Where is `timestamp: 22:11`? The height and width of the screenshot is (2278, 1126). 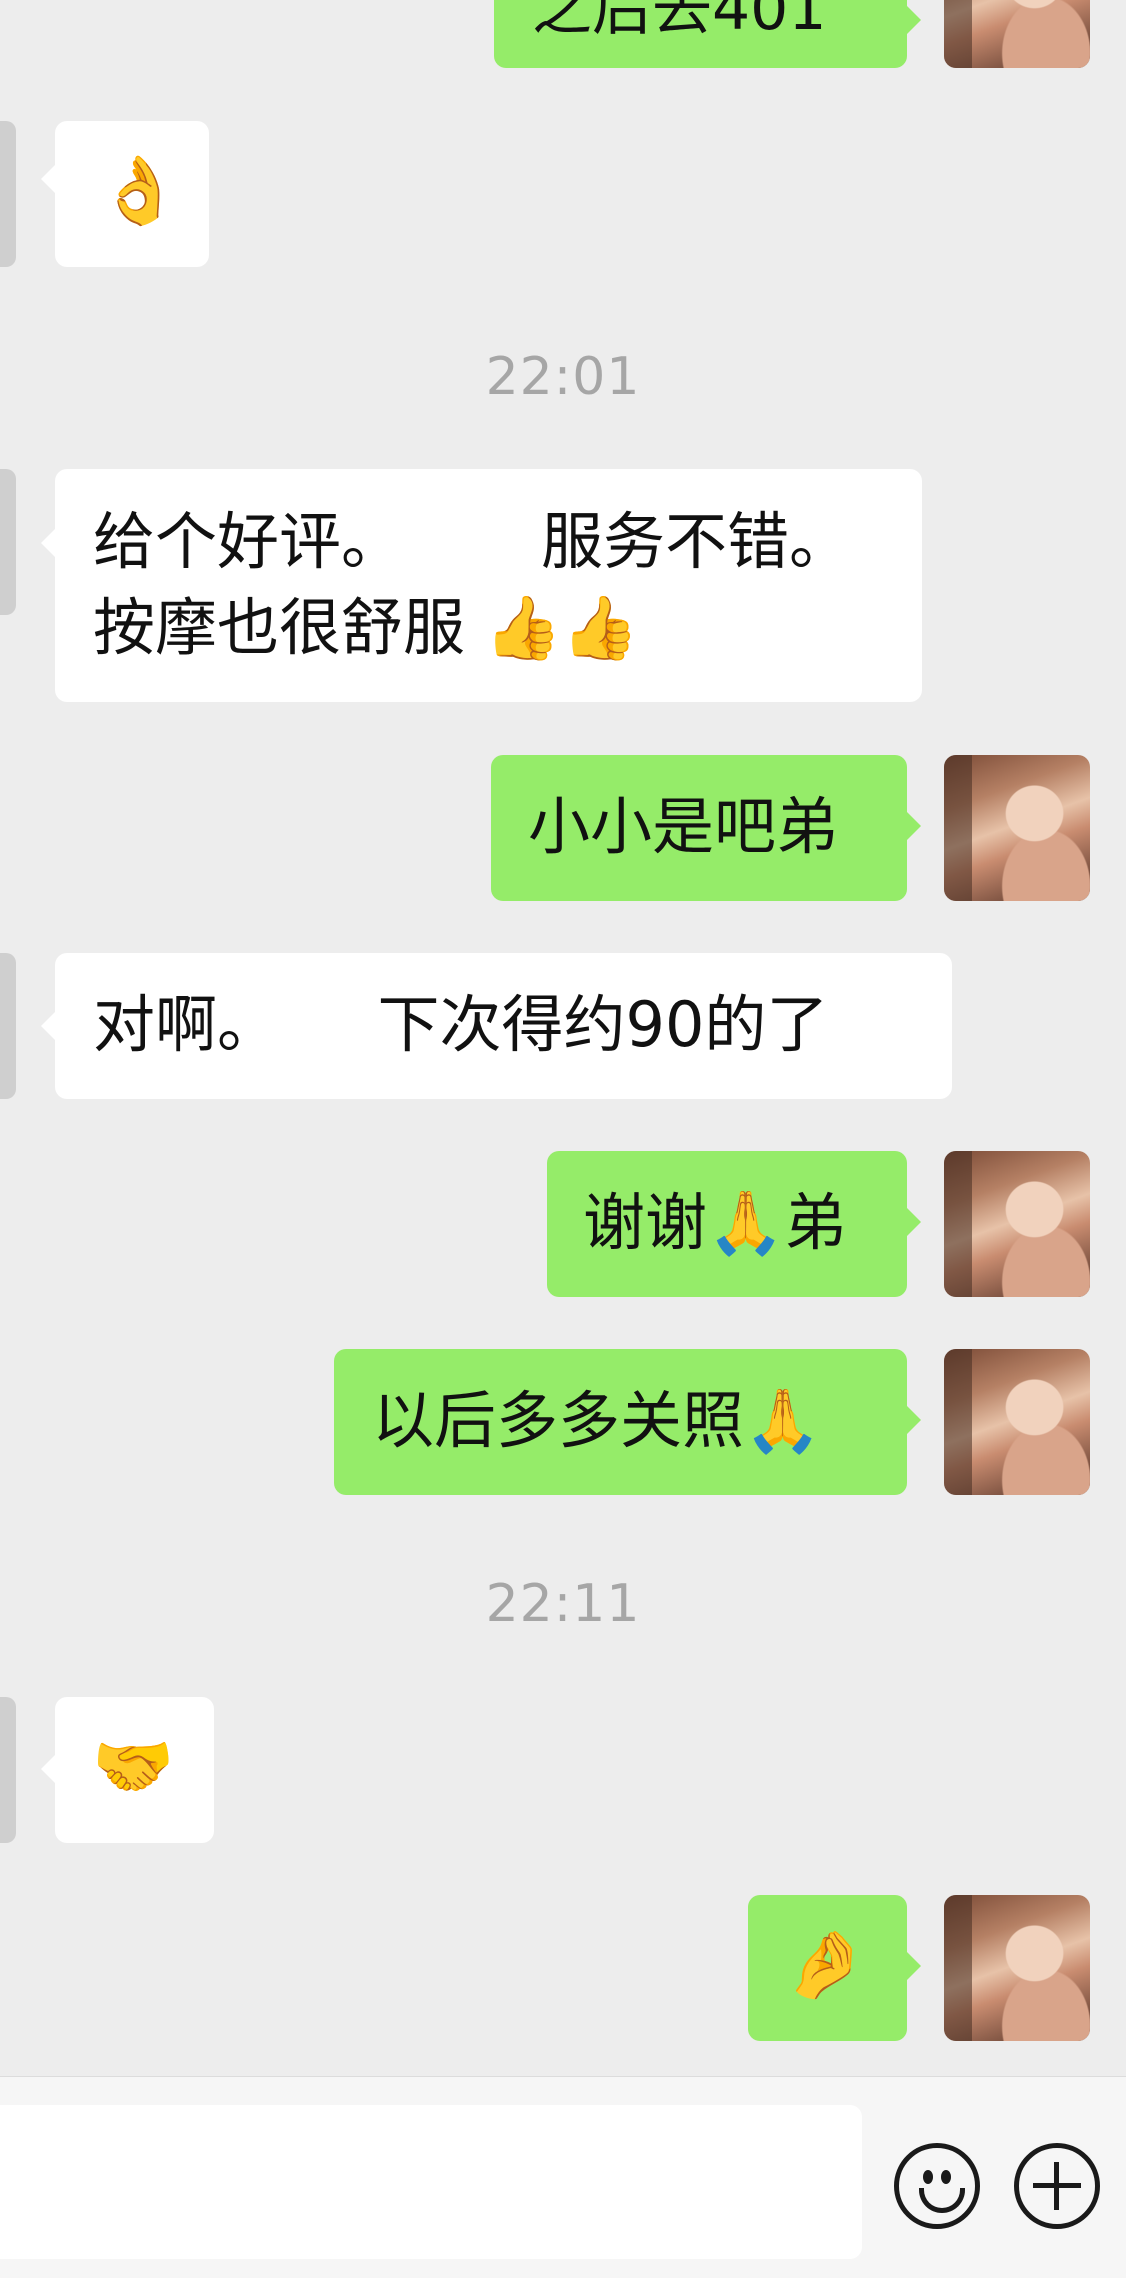 timestamp: 22:11 is located at coordinates (563, 1604).